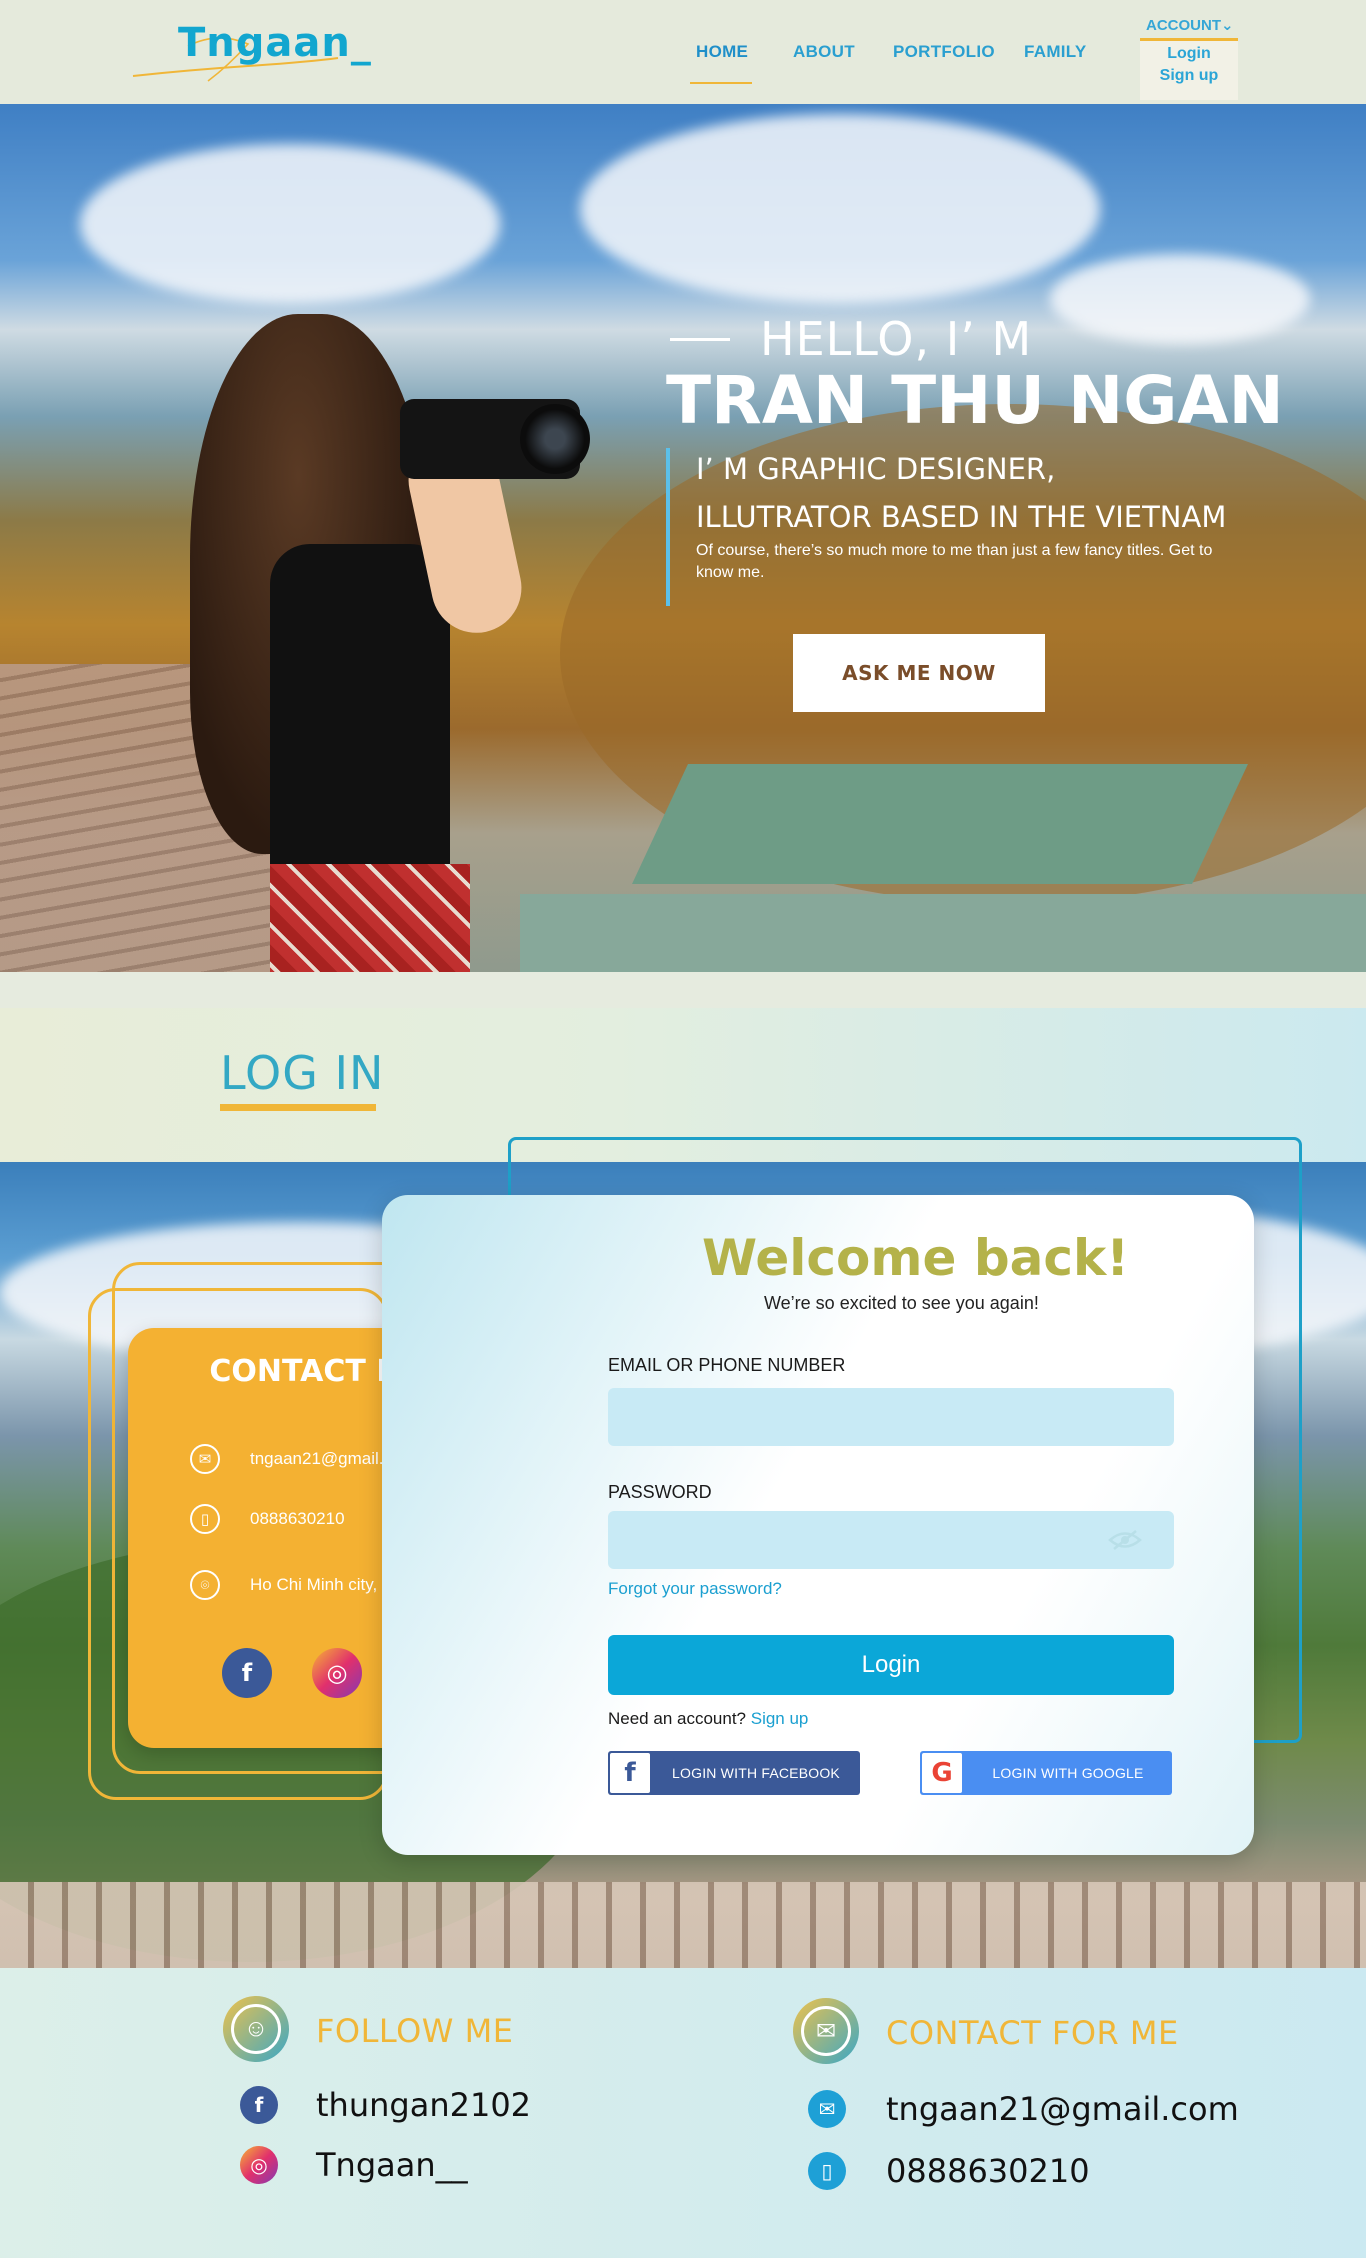 The width and height of the screenshot is (1366, 2258). What do you see at coordinates (919, 673) in the screenshot?
I see `ask-me-now-button: ASK ME NOW` at bounding box center [919, 673].